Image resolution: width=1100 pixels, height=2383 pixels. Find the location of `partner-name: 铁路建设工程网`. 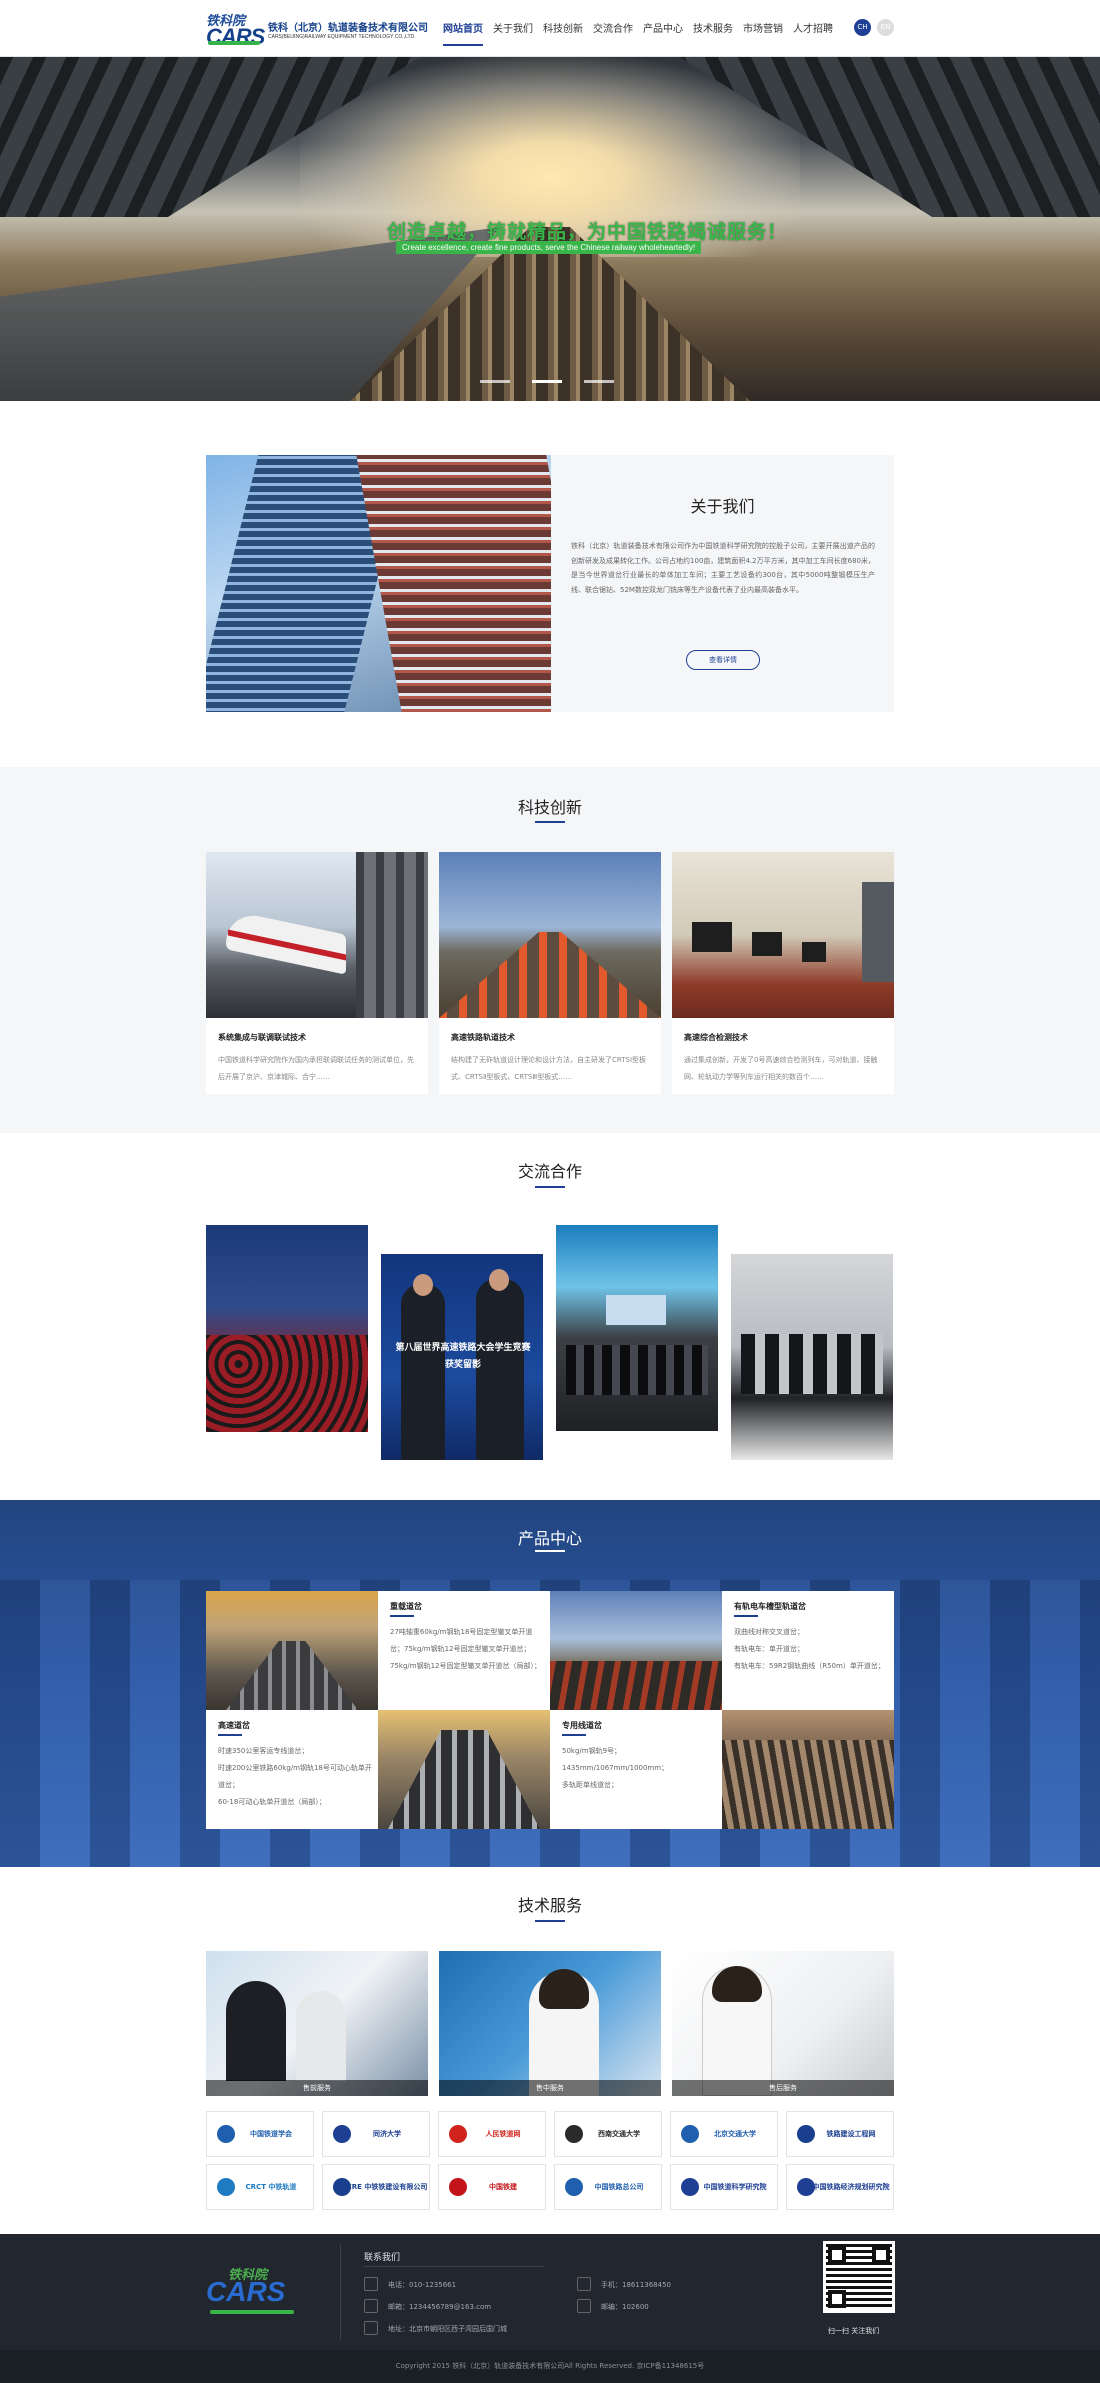

partner-name: 铁路建设工程网 is located at coordinates (851, 2134).